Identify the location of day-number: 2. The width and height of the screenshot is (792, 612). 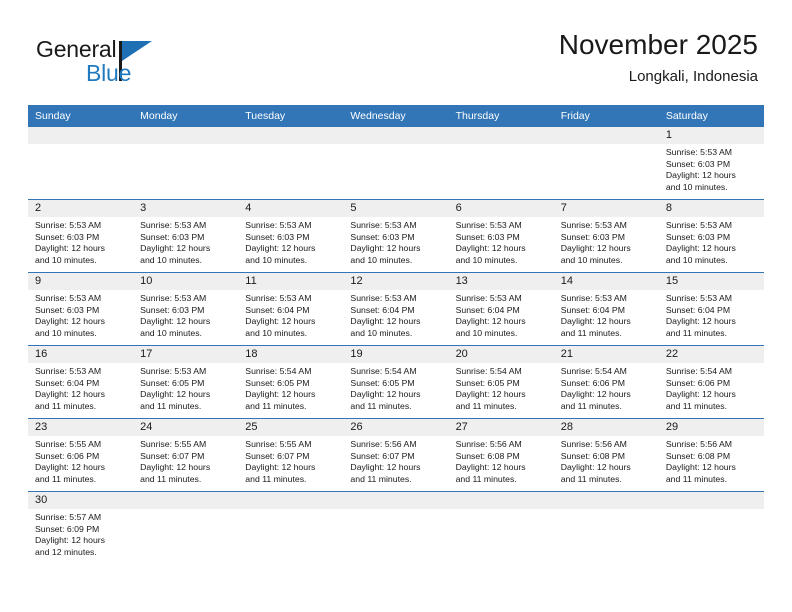
(81, 208).